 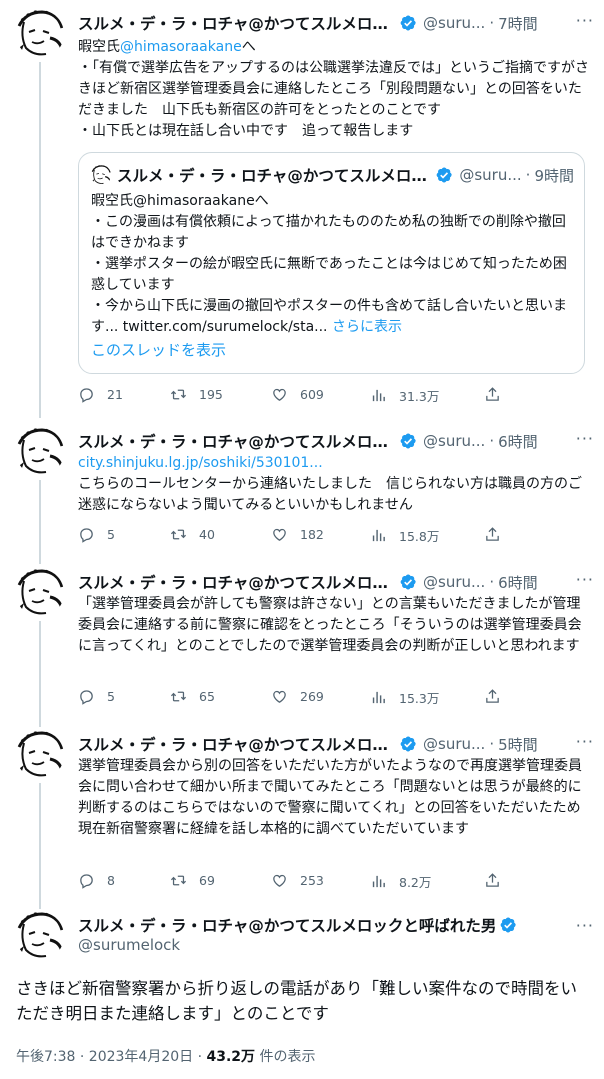 What do you see at coordinates (367, 327) in the screenshot?
I see `show-more-link: さらに表示` at bounding box center [367, 327].